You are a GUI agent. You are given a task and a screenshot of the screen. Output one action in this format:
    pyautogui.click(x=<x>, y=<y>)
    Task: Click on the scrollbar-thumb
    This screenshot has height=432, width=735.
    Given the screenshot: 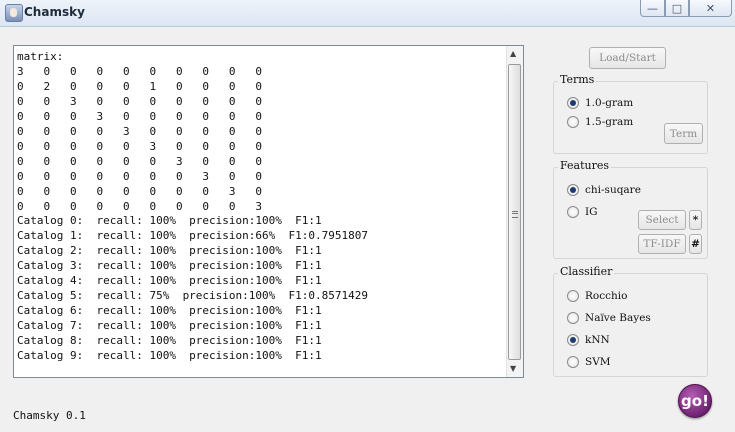 What is the action you would take?
    pyautogui.click(x=514, y=212)
    